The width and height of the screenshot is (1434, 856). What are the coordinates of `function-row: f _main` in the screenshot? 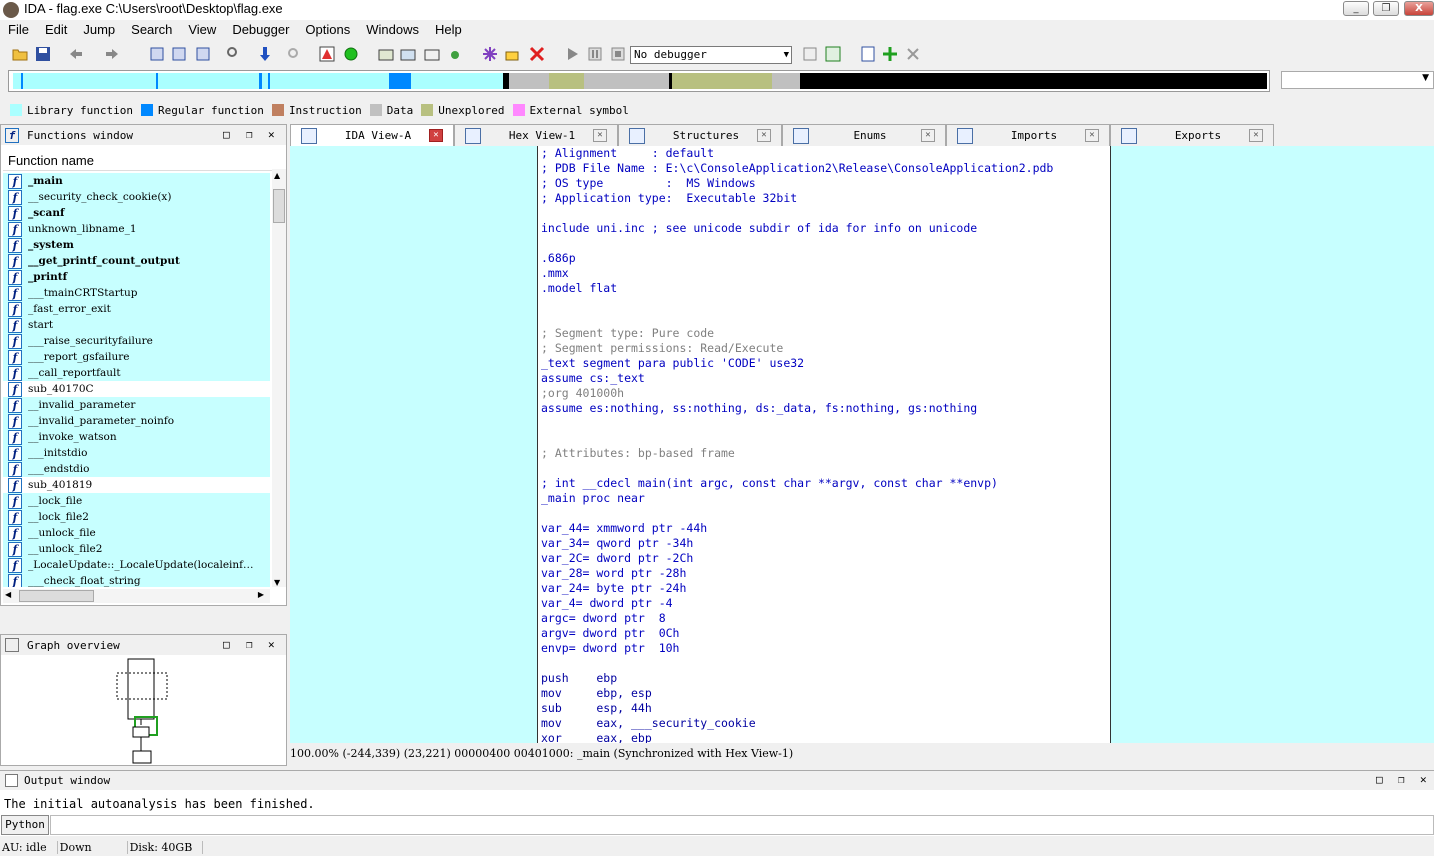 It's located at (136, 181).